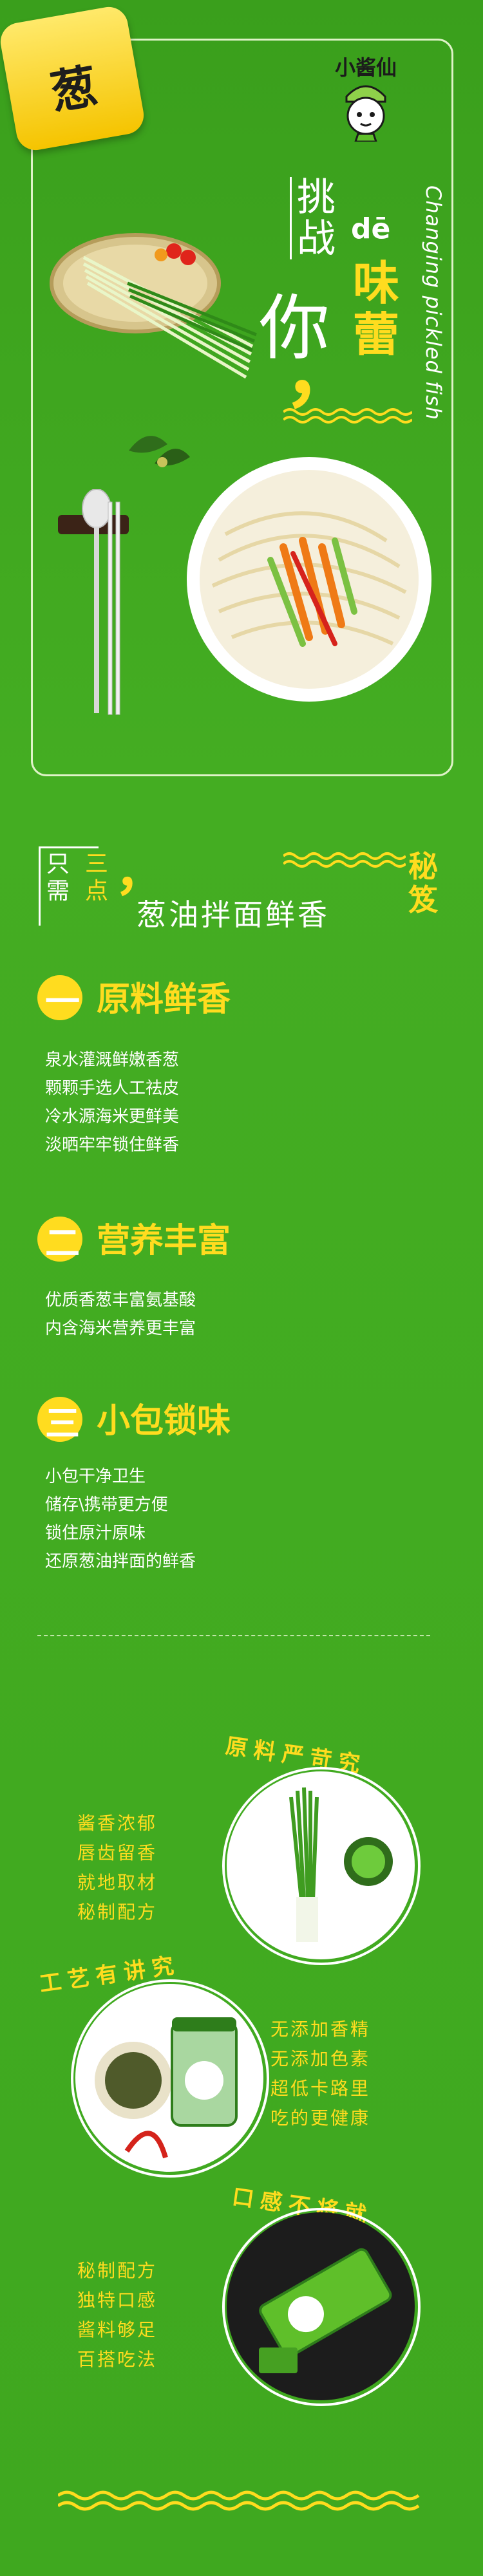 This screenshot has height=2576, width=483. I want to click on noodle-plate-icon, so click(309, 579).